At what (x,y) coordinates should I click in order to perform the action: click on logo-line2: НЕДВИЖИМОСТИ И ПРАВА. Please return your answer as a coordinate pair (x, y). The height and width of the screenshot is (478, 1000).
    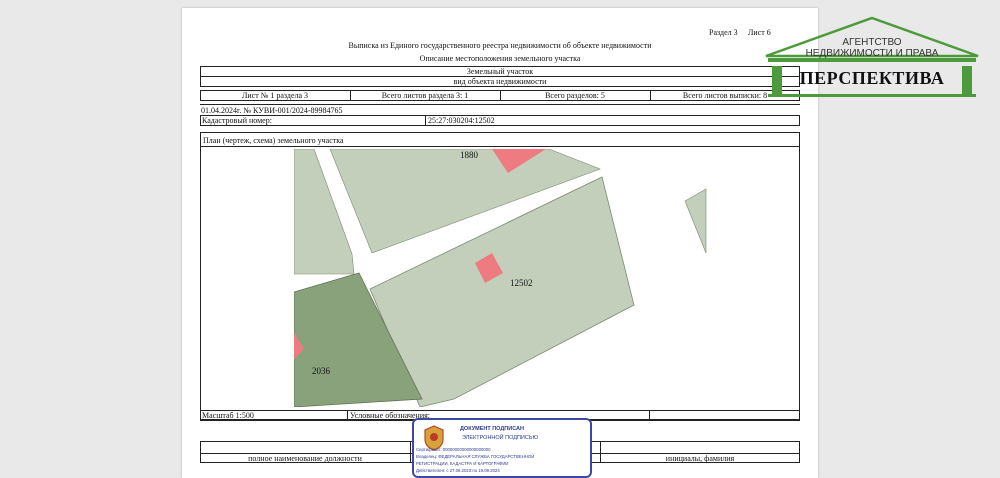
    Looking at the image, I should click on (872, 53).